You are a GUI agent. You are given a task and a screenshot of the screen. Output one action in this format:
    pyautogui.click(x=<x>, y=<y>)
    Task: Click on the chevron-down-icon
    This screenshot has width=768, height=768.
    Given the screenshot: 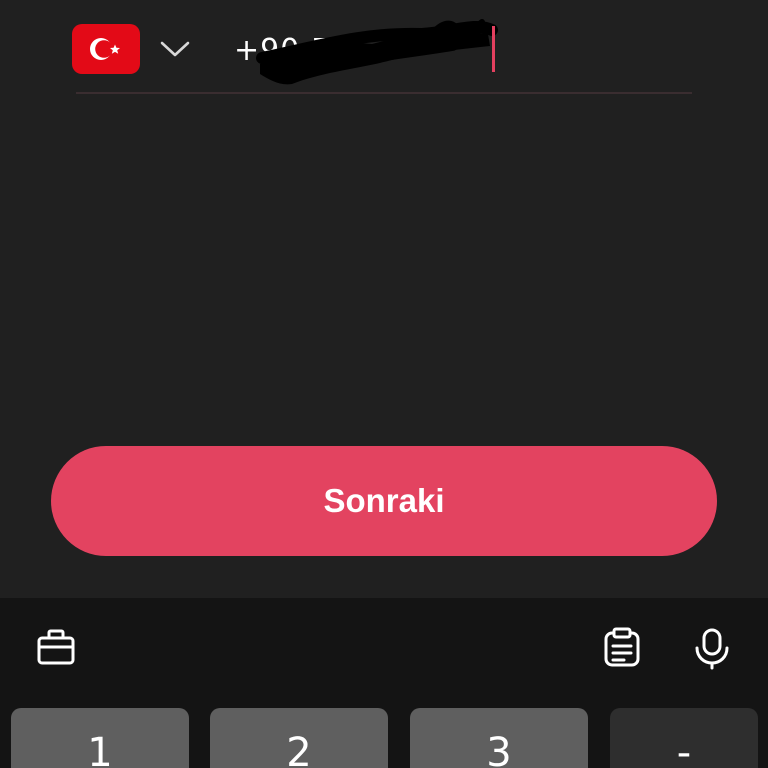 What is the action you would take?
    pyautogui.click(x=175, y=49)
    